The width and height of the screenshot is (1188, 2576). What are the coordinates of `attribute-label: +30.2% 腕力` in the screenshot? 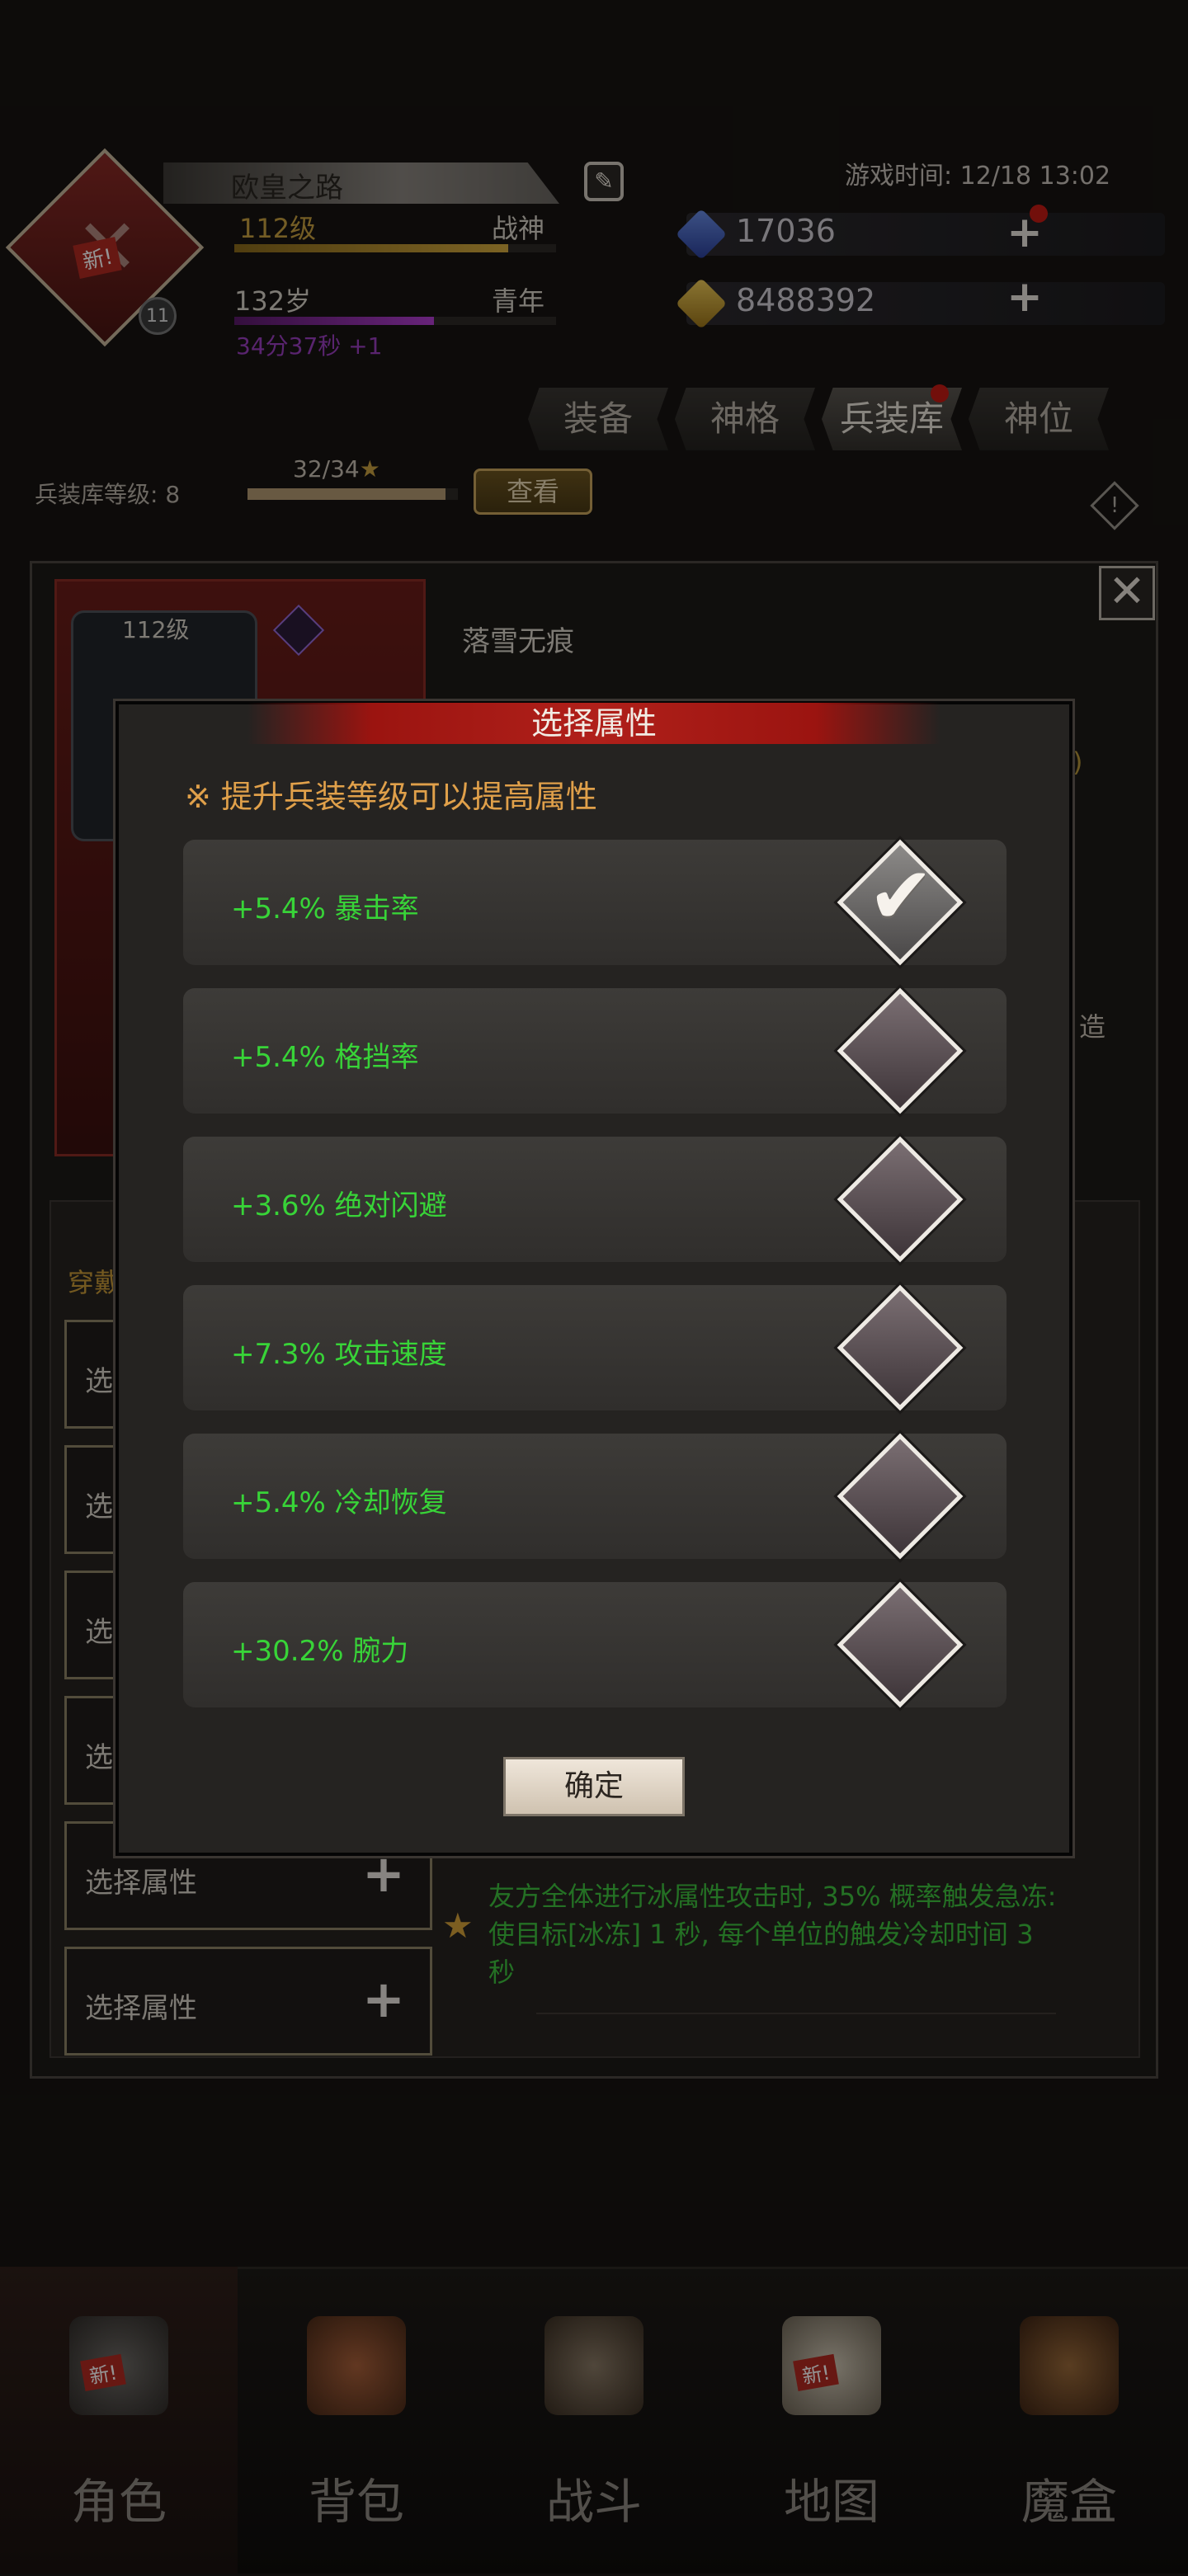 It's located at (320, 1651).